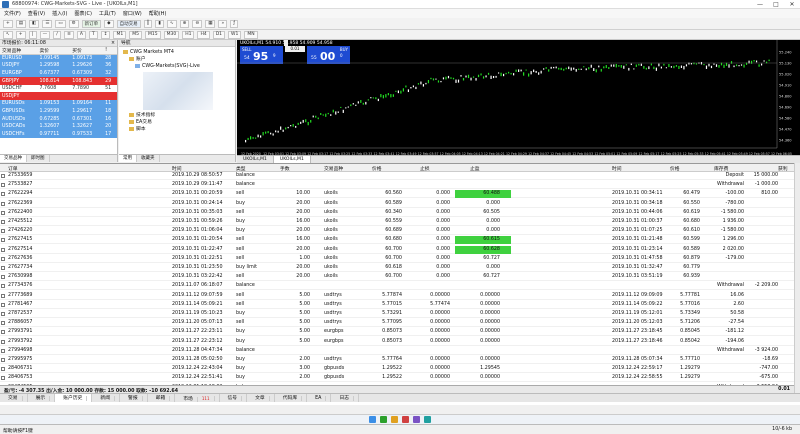 This screenshot has width=800, height=434. I want to click on terminal-tab-3: 新闻, so click(106, 398).